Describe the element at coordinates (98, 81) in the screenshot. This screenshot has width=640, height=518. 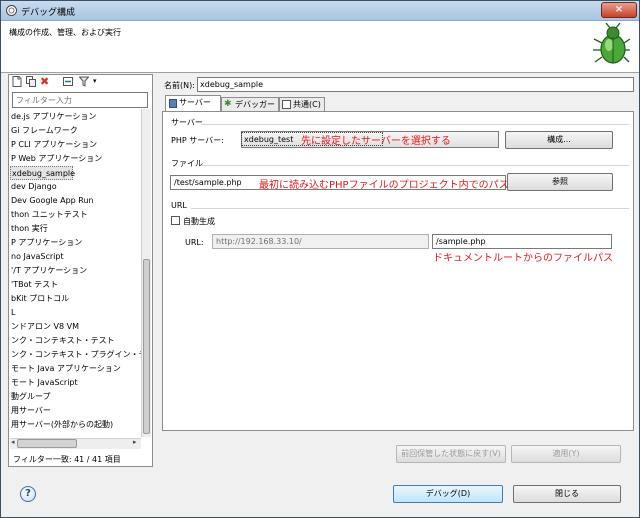
I see `view-menu-icon: ▾` at that location.